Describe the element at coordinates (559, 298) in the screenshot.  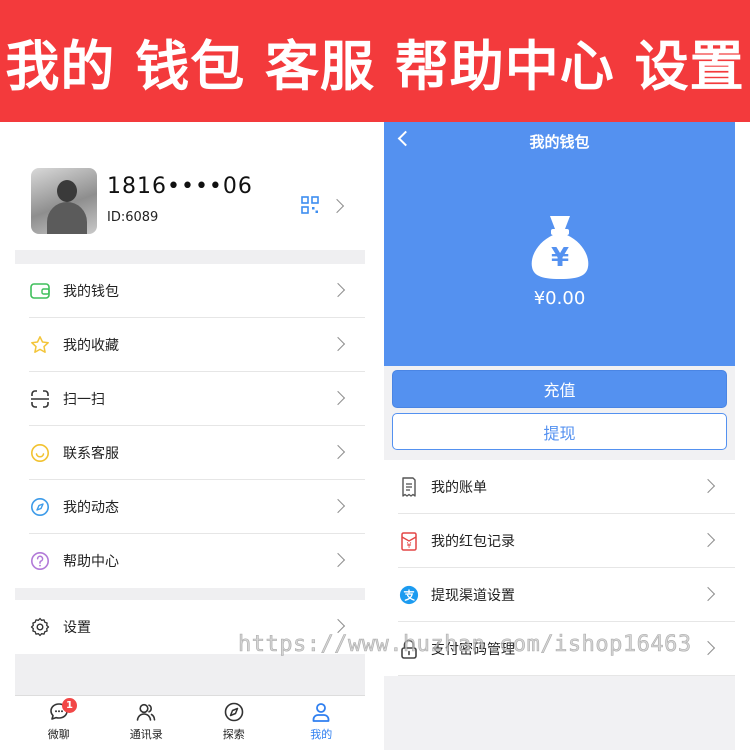
I see `wallet-balance: ¥0.00` at that location.